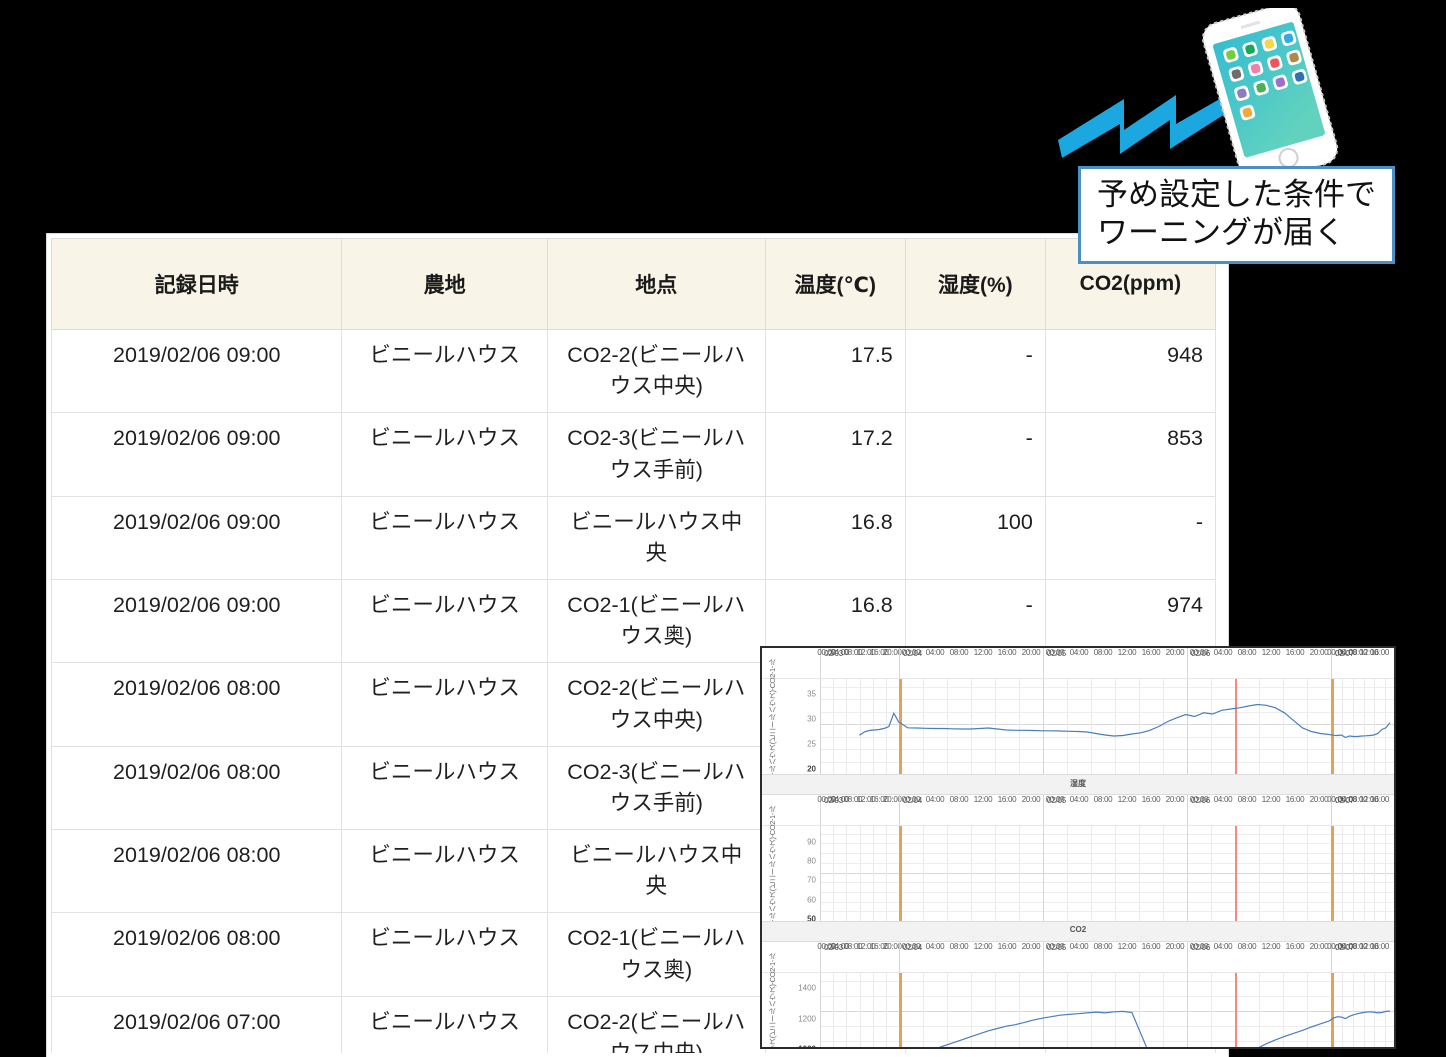 The image size is (1446, 1057). Describe the element at coordinates (835, 371) in the screenshot. I see `cell-temperature: 17.5` at that location.